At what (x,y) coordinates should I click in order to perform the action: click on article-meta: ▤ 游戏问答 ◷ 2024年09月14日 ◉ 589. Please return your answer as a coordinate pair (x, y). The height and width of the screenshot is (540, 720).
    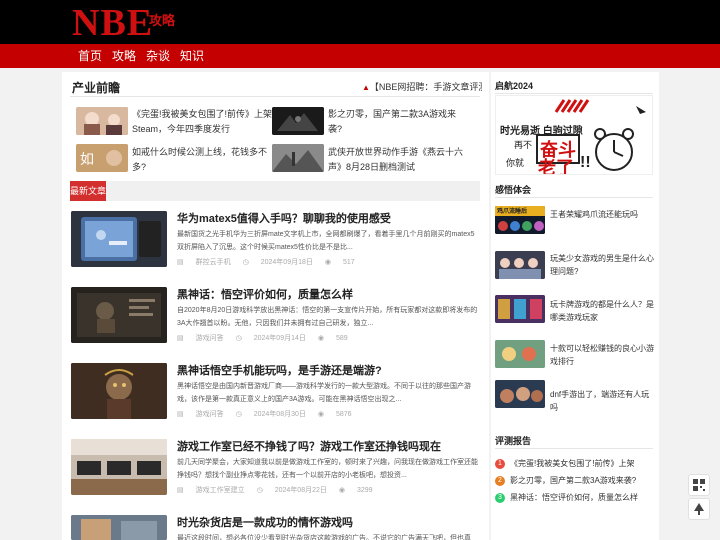
    Looking at the image, I should click on (268, 338).